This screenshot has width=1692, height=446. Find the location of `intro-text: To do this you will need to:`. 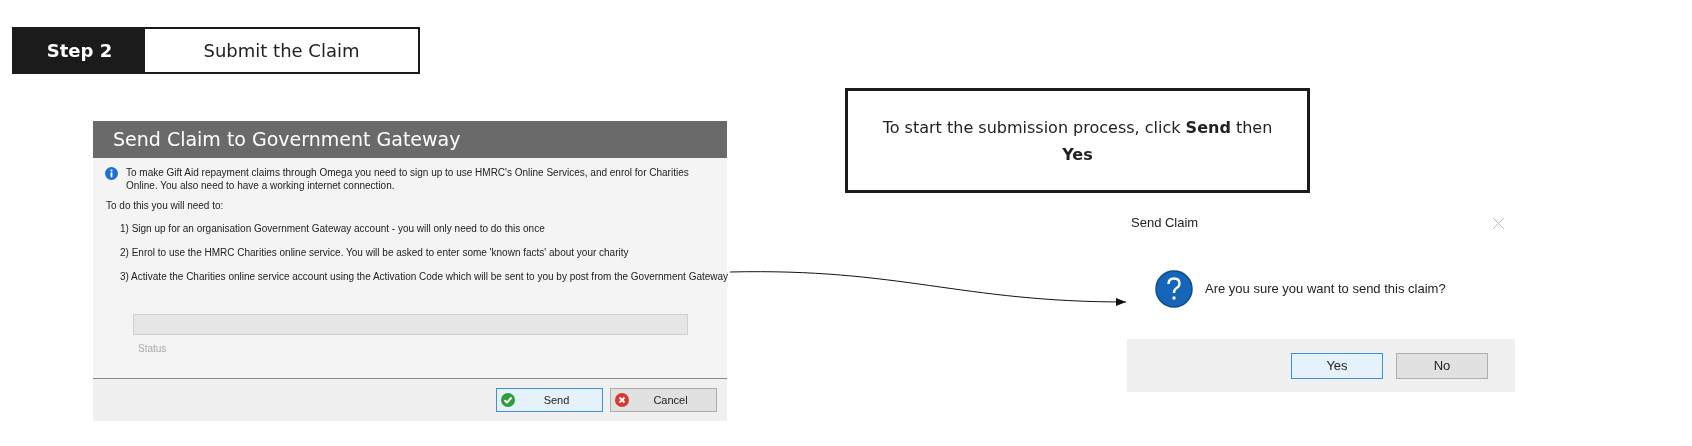

intro-text: To do this you will need to: is located at coordinates (165, 206).